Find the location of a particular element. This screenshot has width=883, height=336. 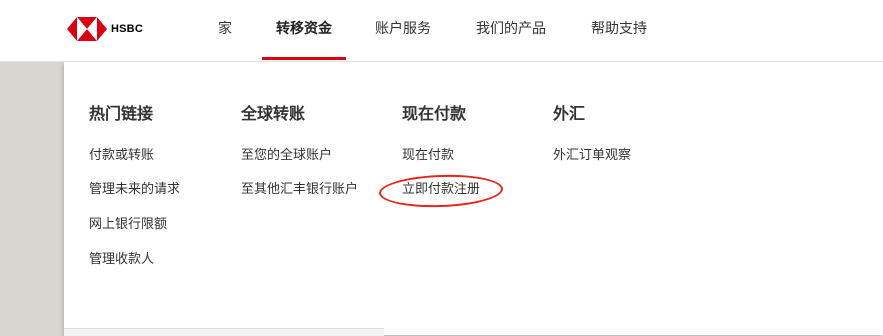

link-to-your-global-accounts: 至您的全球账户 is located at coordinates (286, 153).